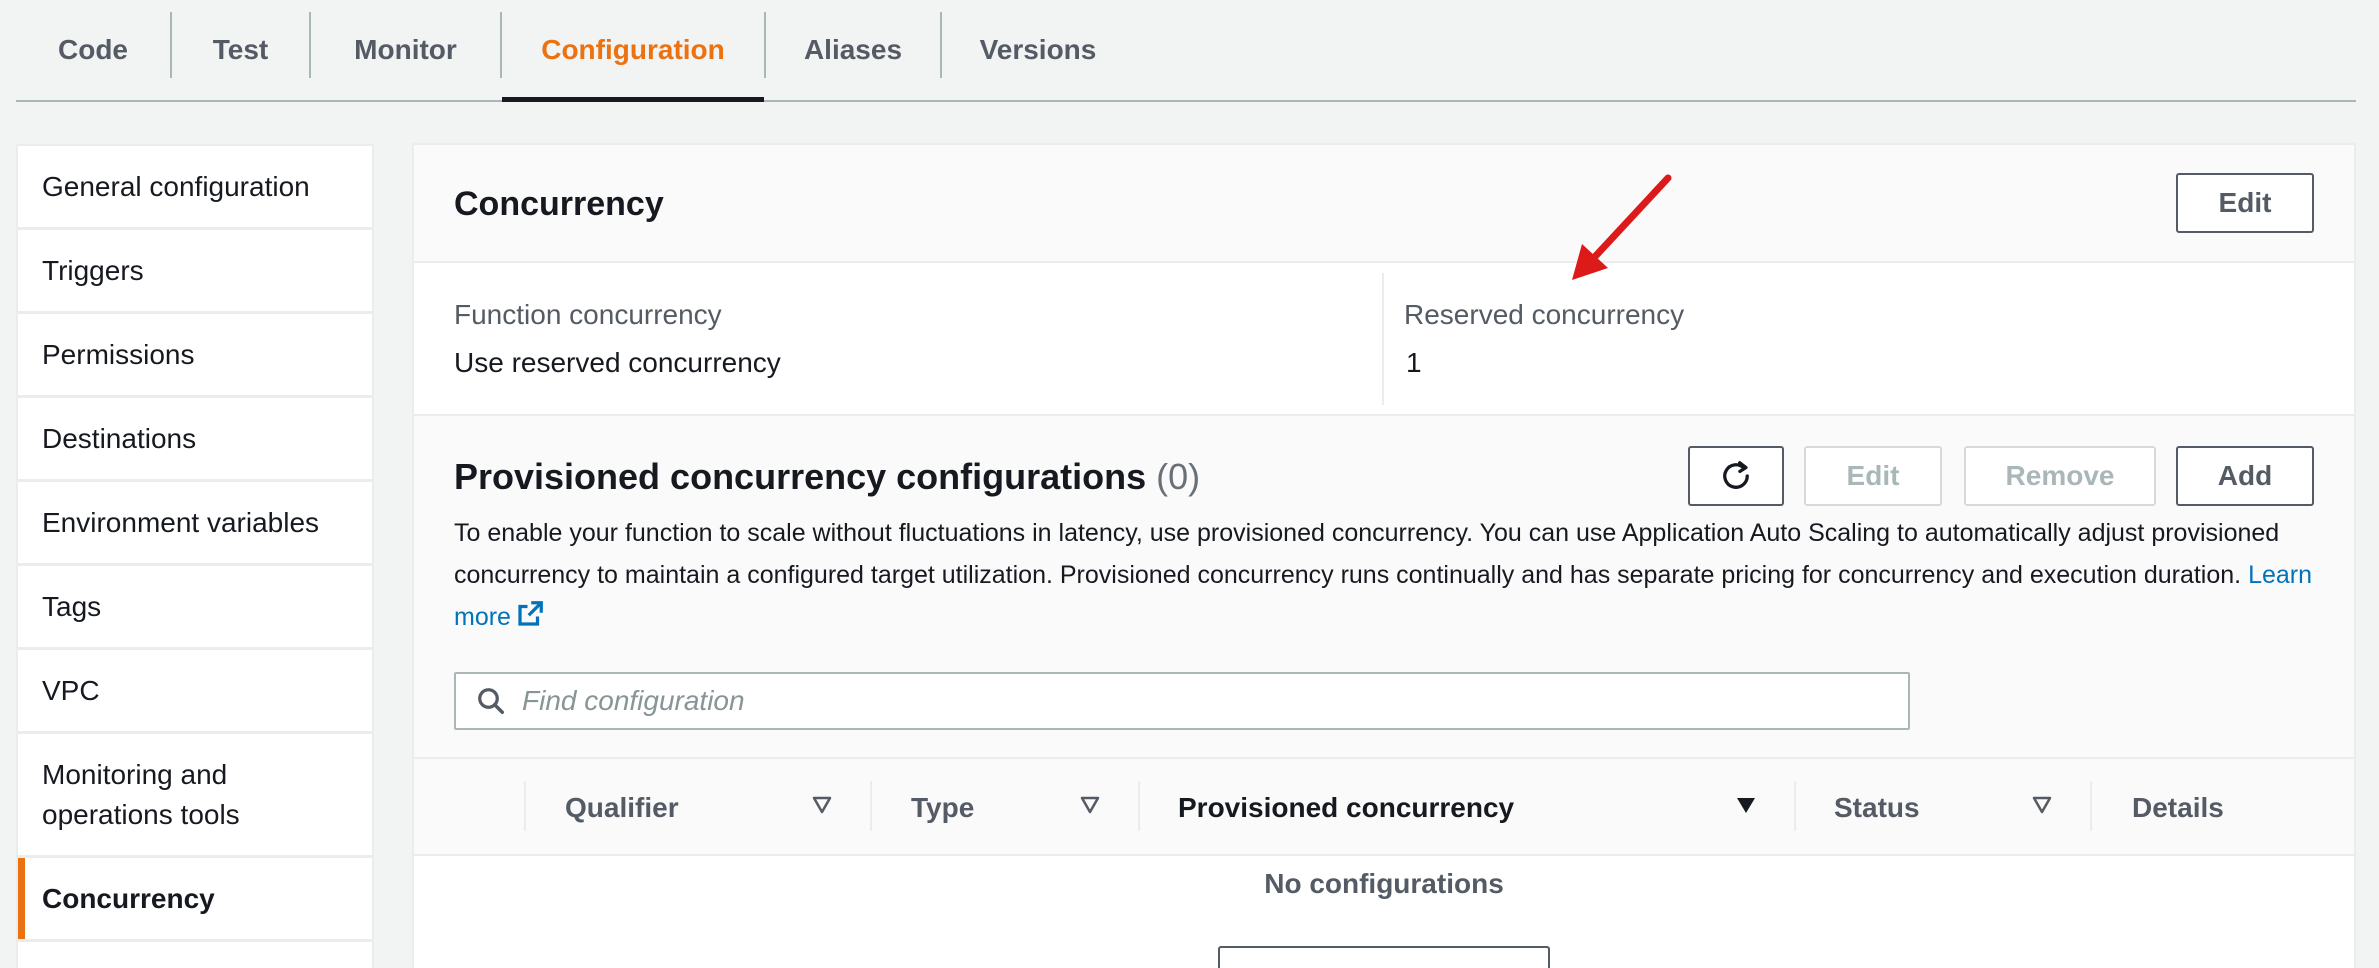 This screenshot has height=968, width=2379. I want to click on provisioned-count: (0), so click(1178, 476).